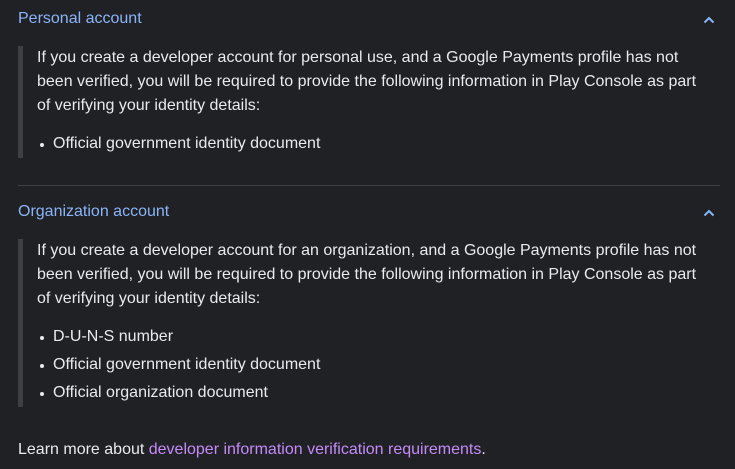 This screenshot has height=469, width=735. Describe the element at coordinates (369, 208) in the screenshot. I see `accordion-header-organization-account: Organization account` at that location.